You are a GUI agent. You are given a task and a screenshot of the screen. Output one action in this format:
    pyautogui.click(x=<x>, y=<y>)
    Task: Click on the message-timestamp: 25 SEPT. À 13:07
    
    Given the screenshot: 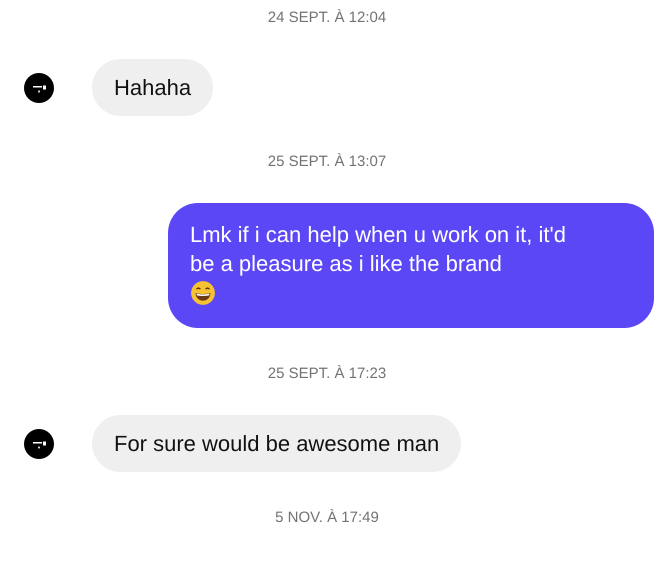 What is the action you would take?
    pyautogui.click(x=327, y=162)
    